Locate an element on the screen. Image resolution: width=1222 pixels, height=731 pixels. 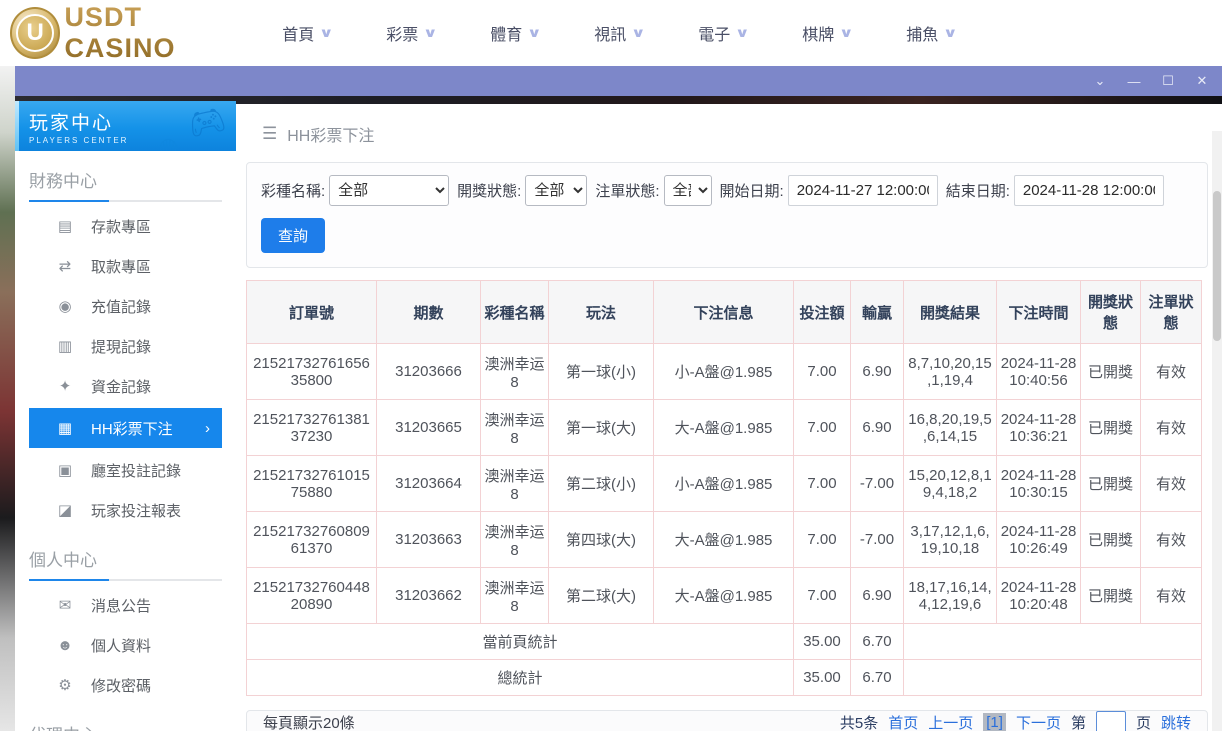
sidebar-section-title: 代理中心 is located at coordinates (125, 726).